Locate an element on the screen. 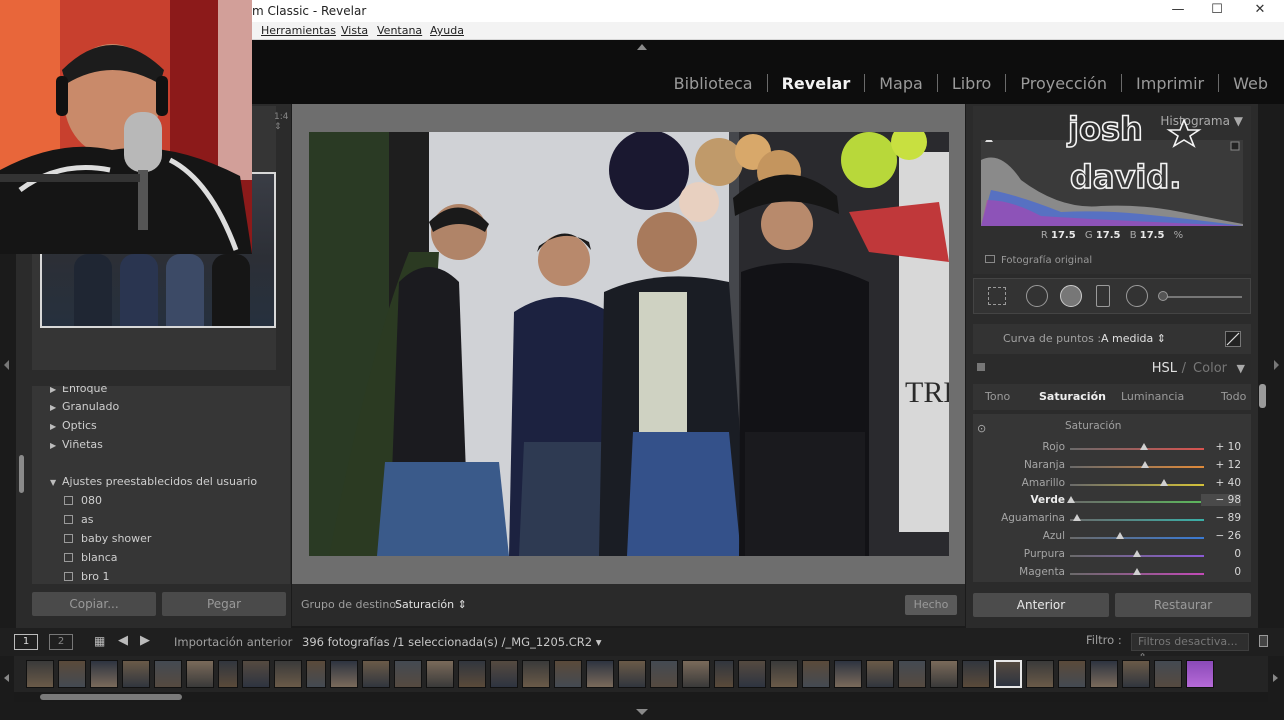 The width and height of the screenshot is (1284, 720). second-window-button: 2 is located at coordinates (61, 642).